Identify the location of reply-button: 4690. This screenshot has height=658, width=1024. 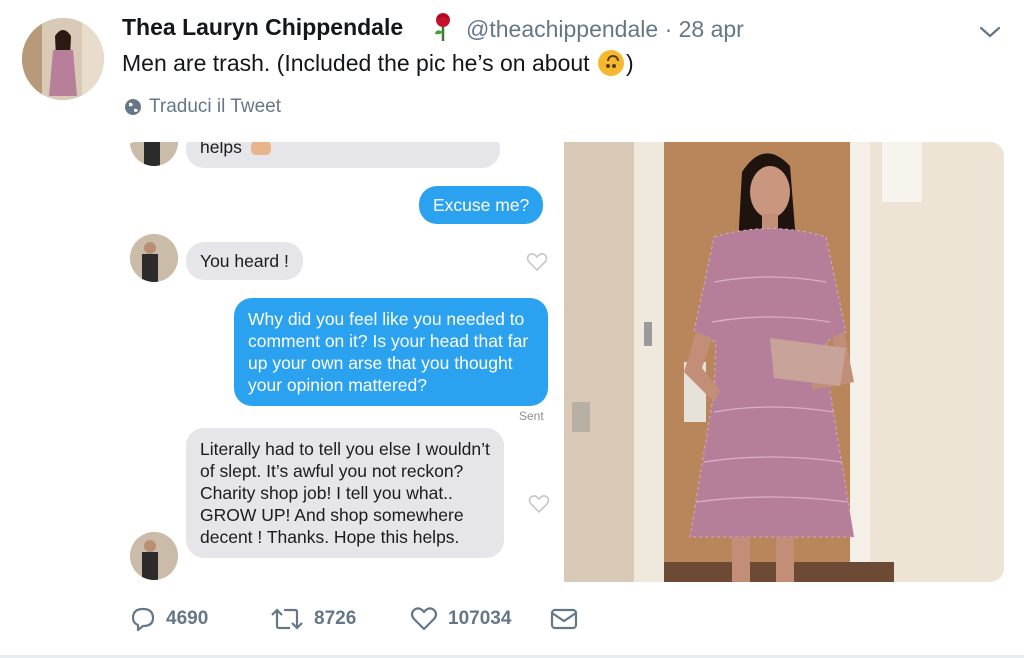
(200, 619).